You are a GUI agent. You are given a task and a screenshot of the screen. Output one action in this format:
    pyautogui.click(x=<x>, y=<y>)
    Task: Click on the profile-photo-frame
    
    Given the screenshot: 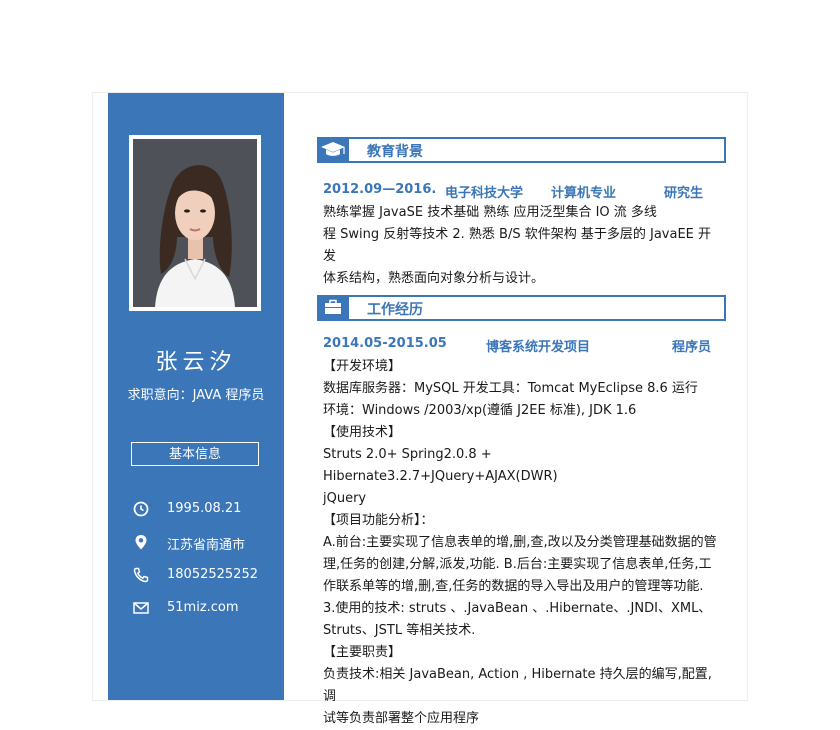 What is the action you would take?
    pyautogui.click(x=195, y=223)
    